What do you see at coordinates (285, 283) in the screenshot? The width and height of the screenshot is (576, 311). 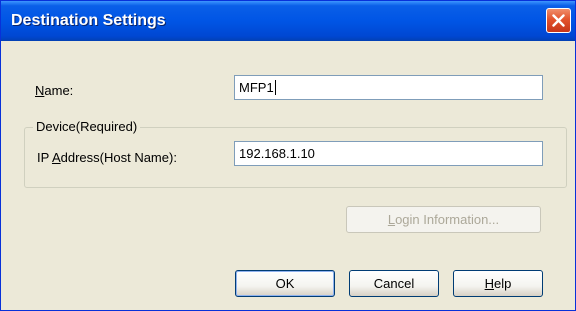 I see `ok-button: OK` at bounding box center [285, 283].